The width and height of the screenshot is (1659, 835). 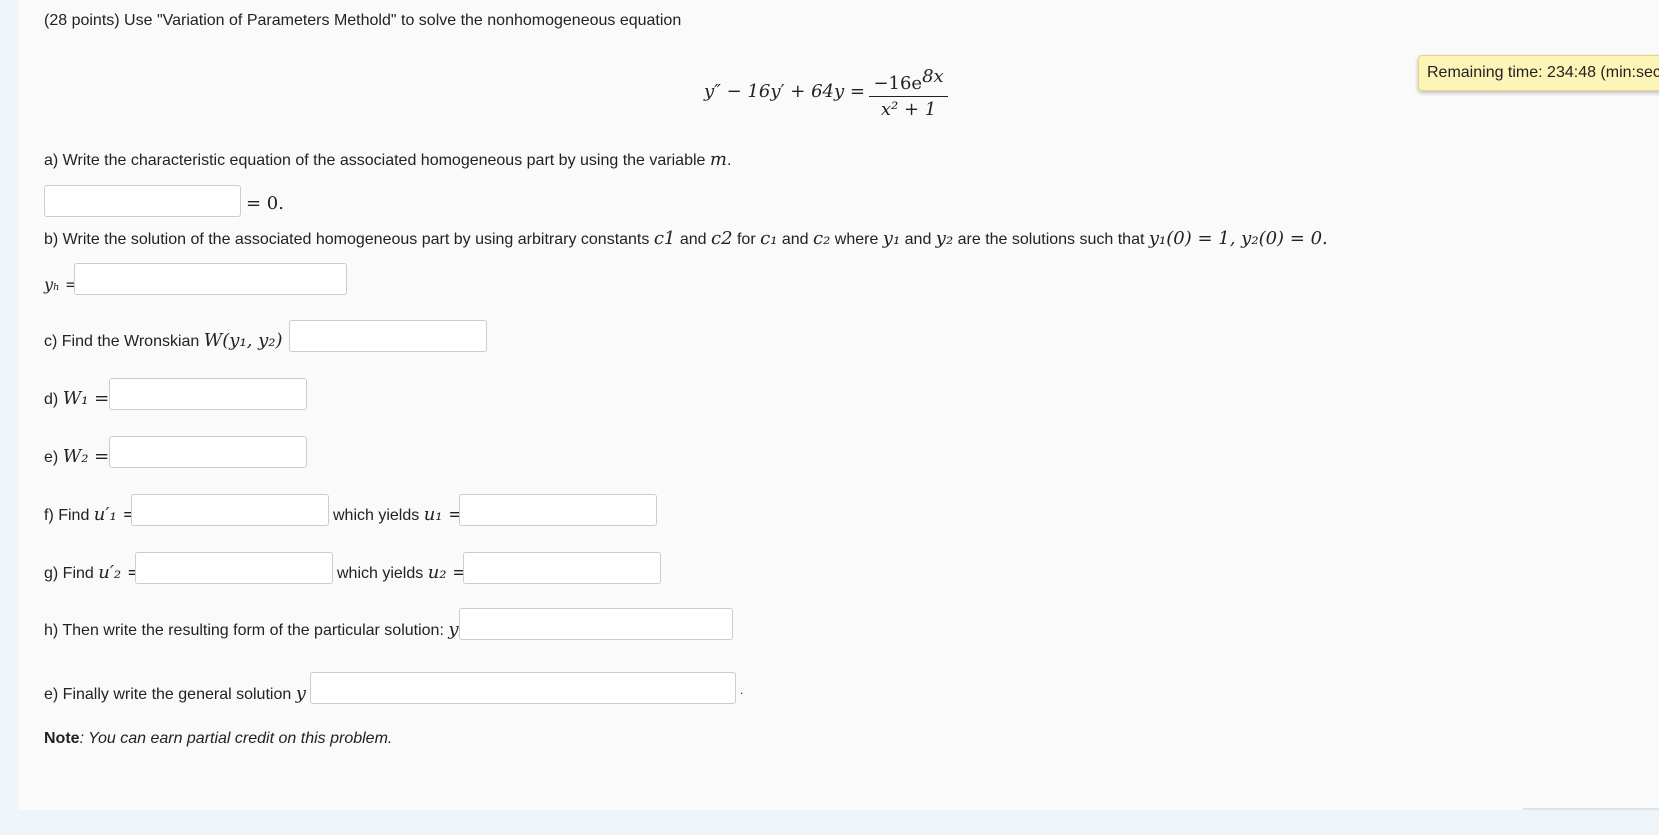 I want to click on part-e-prompt: e) W₂ =, so click(x=76, y=456).